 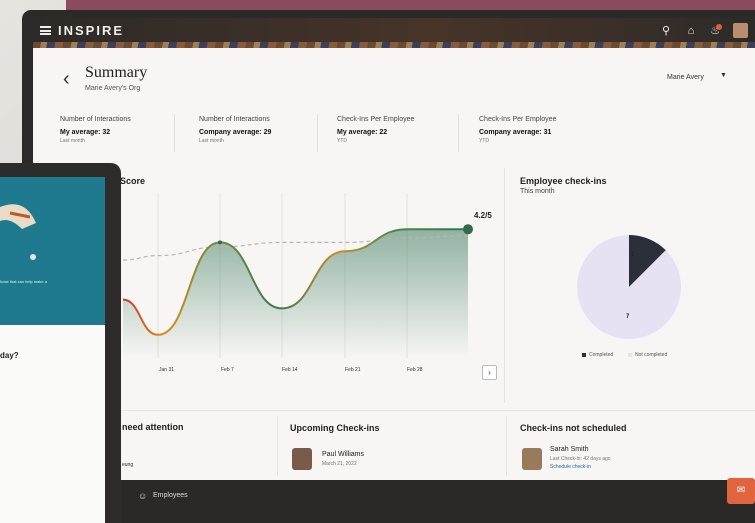 What do you see at coordinates (18, 232) in the screenshot?
I see `balloon-illustration` at bounding box center [18, 232].